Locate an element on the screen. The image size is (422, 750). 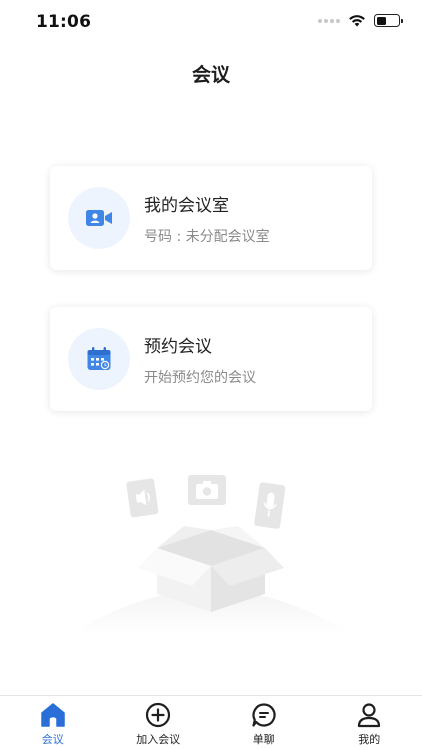
home-icon is located at coordinates (53, 715).